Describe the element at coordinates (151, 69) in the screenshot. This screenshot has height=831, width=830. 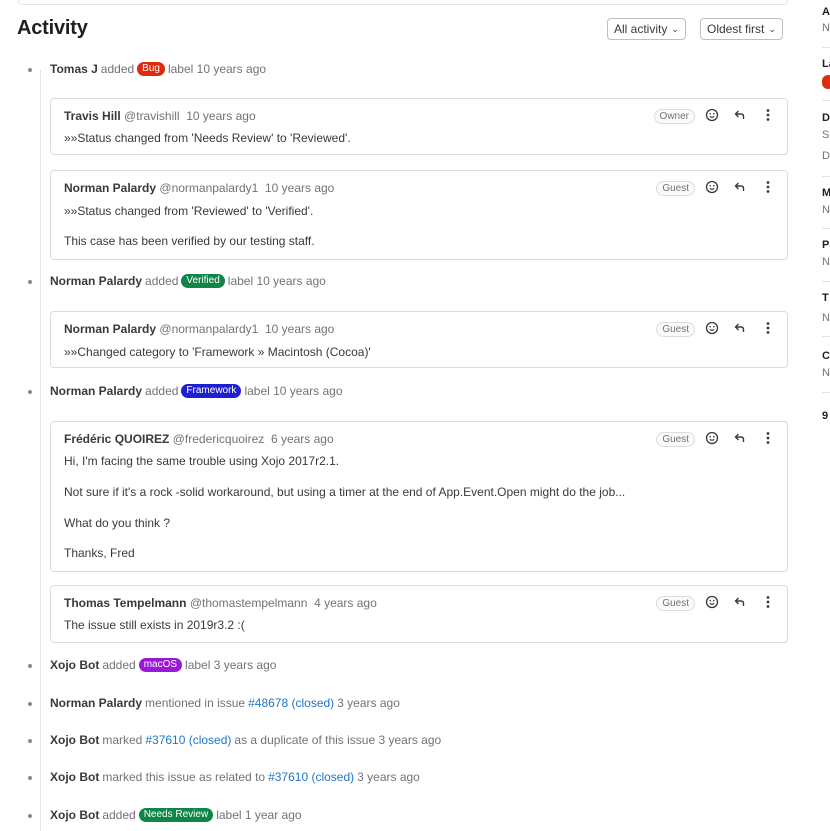
I see `label-badge-bug: Bug` at that location.